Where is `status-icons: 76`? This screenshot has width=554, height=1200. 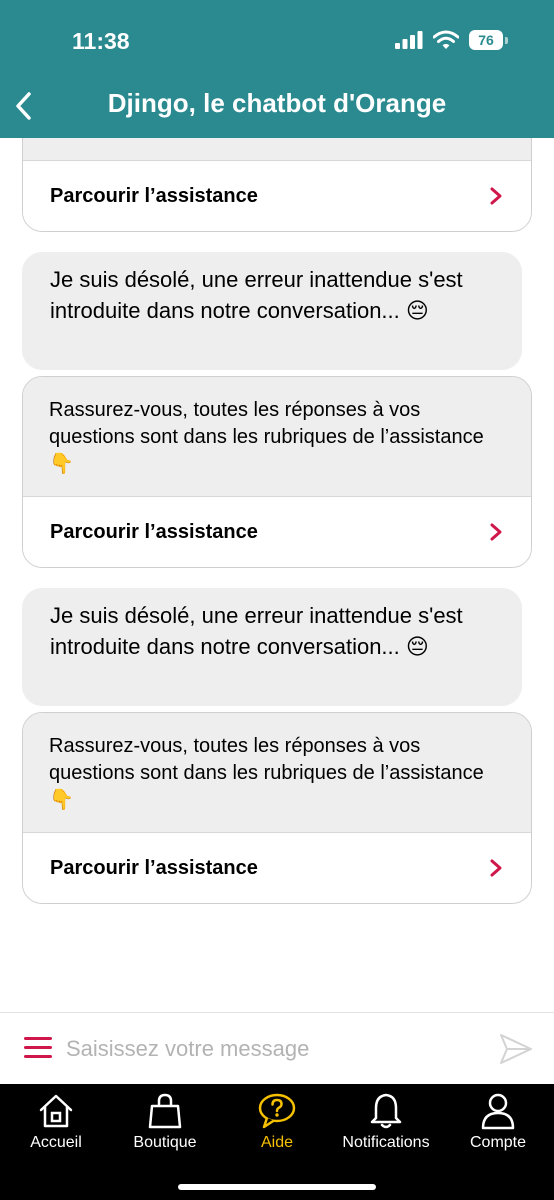
status-icons: 76 is located at coordinates (451, 40).